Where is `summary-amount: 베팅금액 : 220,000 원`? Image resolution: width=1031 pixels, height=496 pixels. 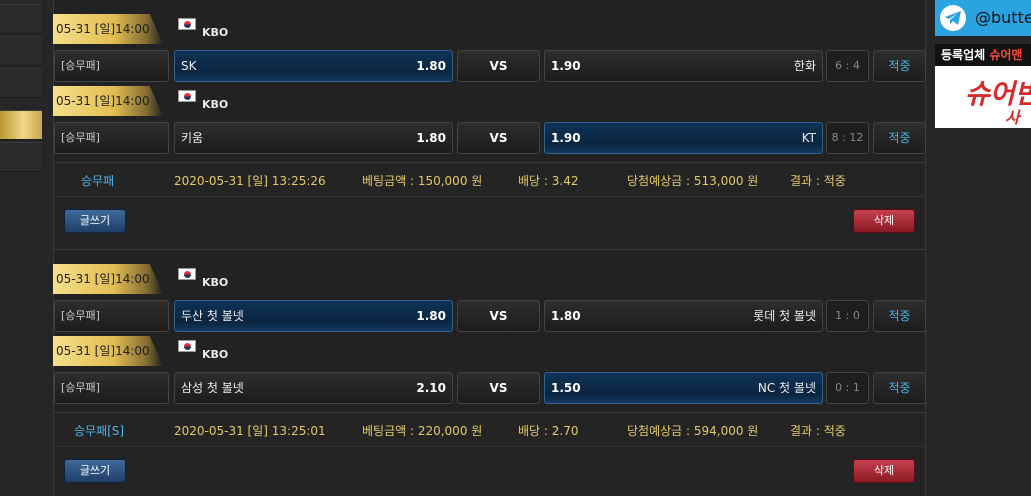
summary-amount: 베팅금액 : 220,000 원 is located at coordinates (422, 431).